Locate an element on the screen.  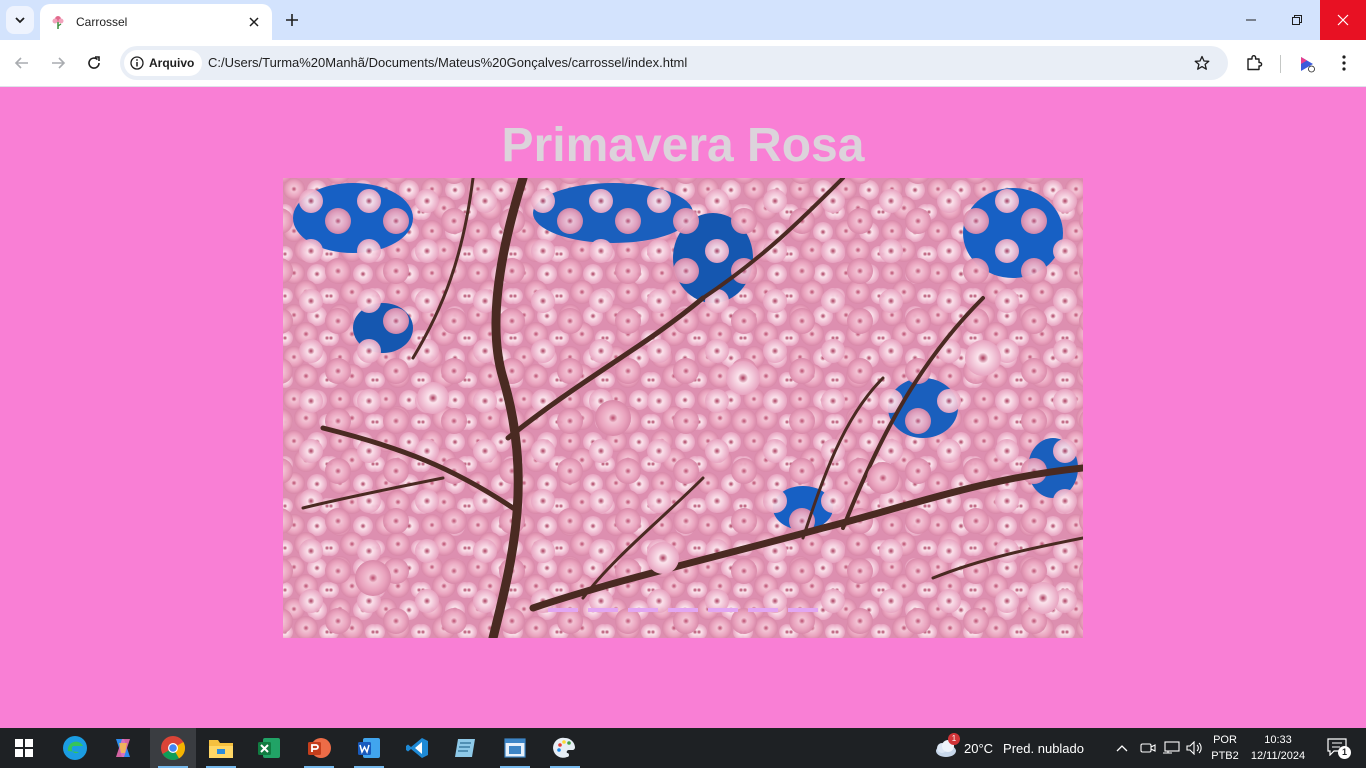
copilot-icon is located at coordinates (123, 748).